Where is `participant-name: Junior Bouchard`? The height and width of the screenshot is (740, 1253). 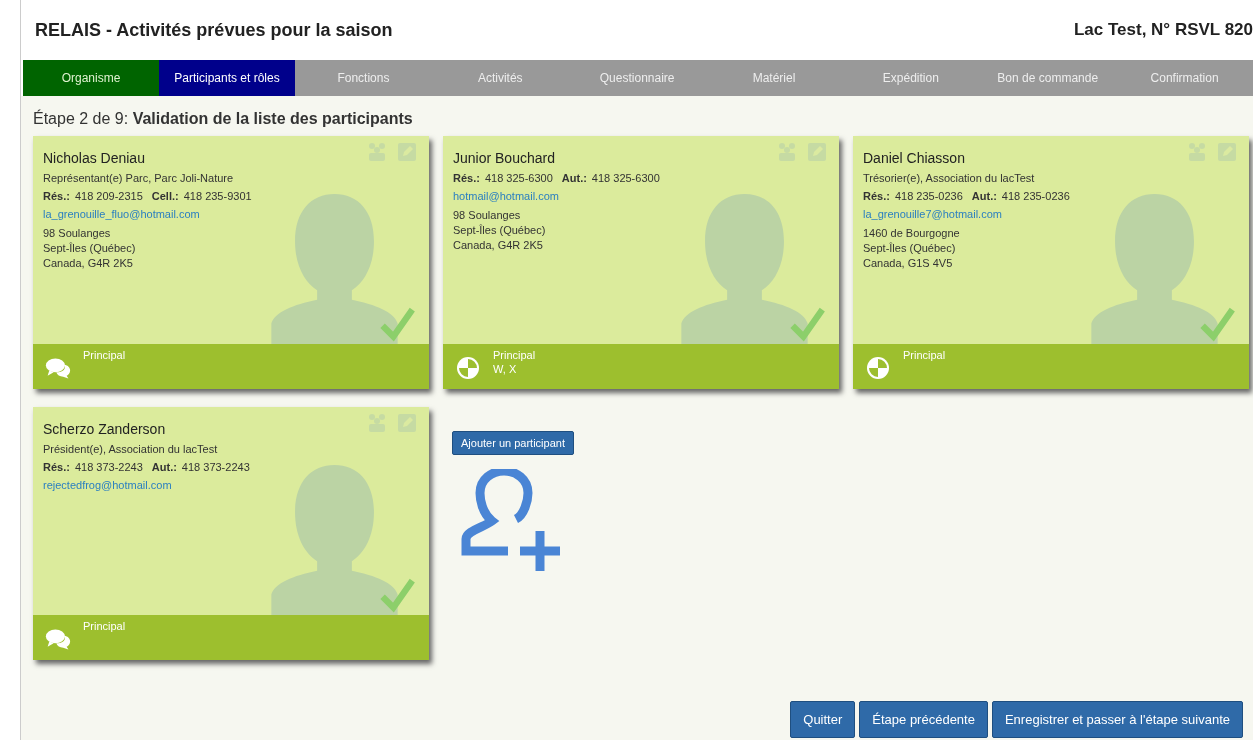 participant-name: Junior Bouchard is located at coordinates (504, 158).